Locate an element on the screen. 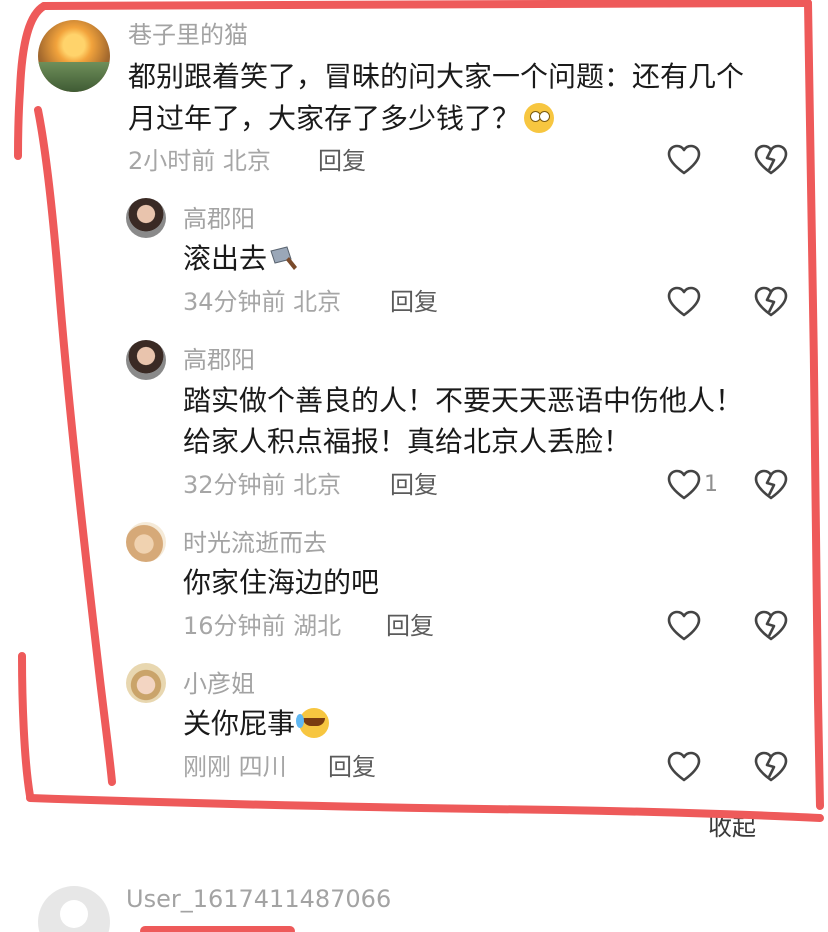  comment-username: 时光流逝而去 is located at coordinates (255, 543).